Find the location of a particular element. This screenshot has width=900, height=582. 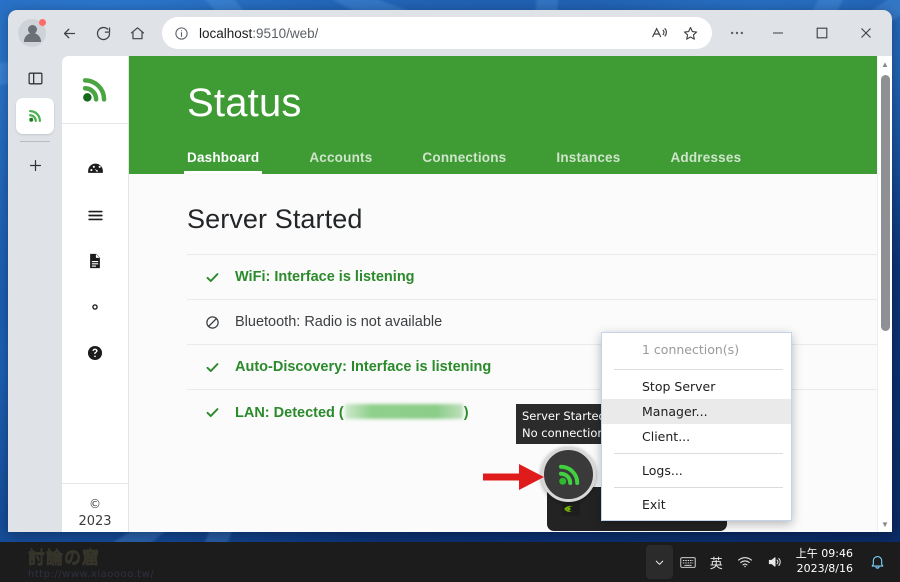

taskbar-clock: 上午 09:46 2023/8/16 is located at coordinates (826, 562).